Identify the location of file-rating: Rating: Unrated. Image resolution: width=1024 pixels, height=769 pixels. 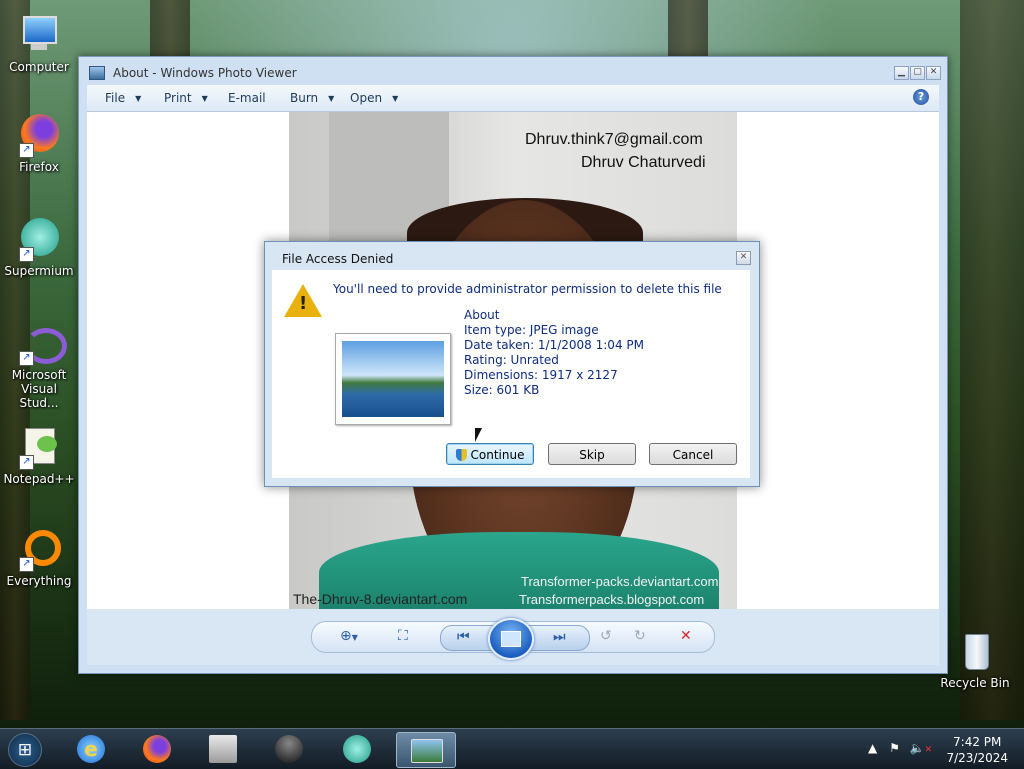
(511, 360).